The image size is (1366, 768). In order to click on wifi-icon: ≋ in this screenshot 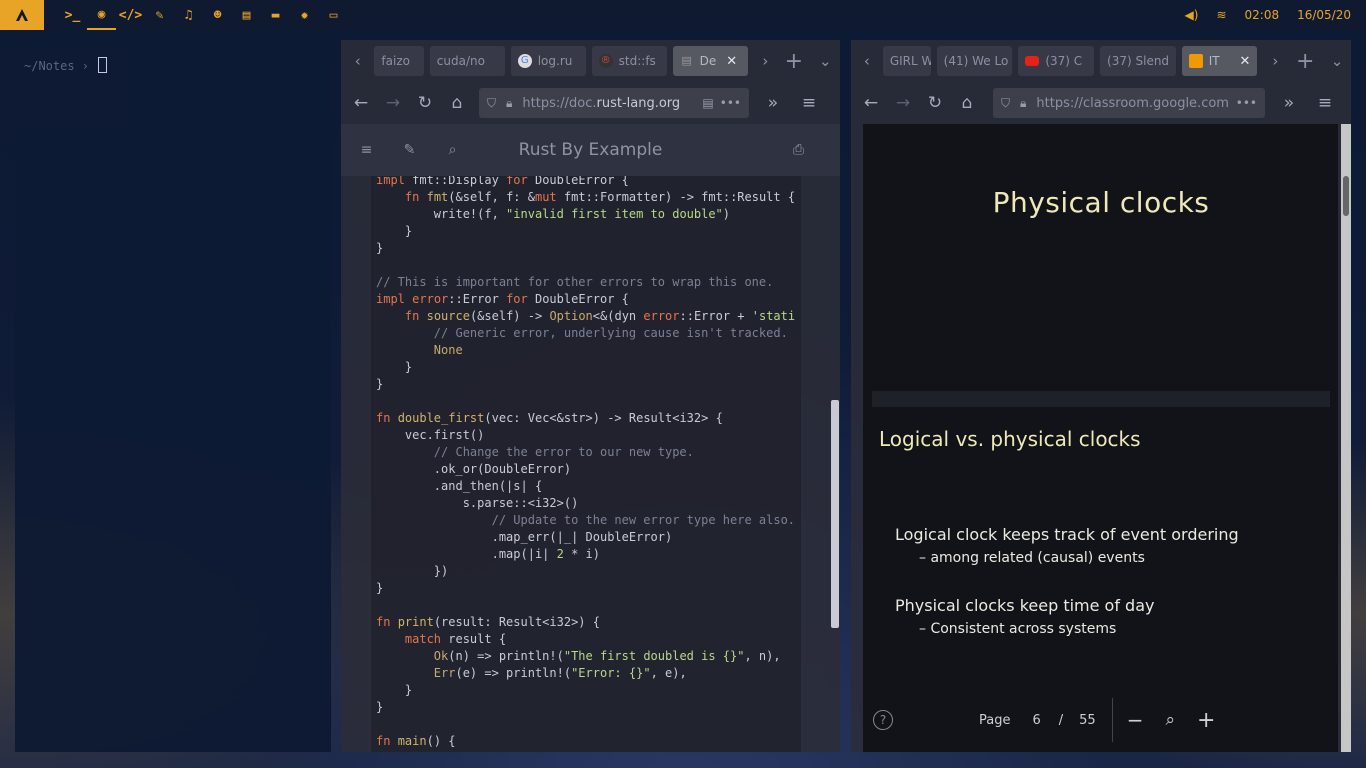, I will do `click(1221, 15)`.